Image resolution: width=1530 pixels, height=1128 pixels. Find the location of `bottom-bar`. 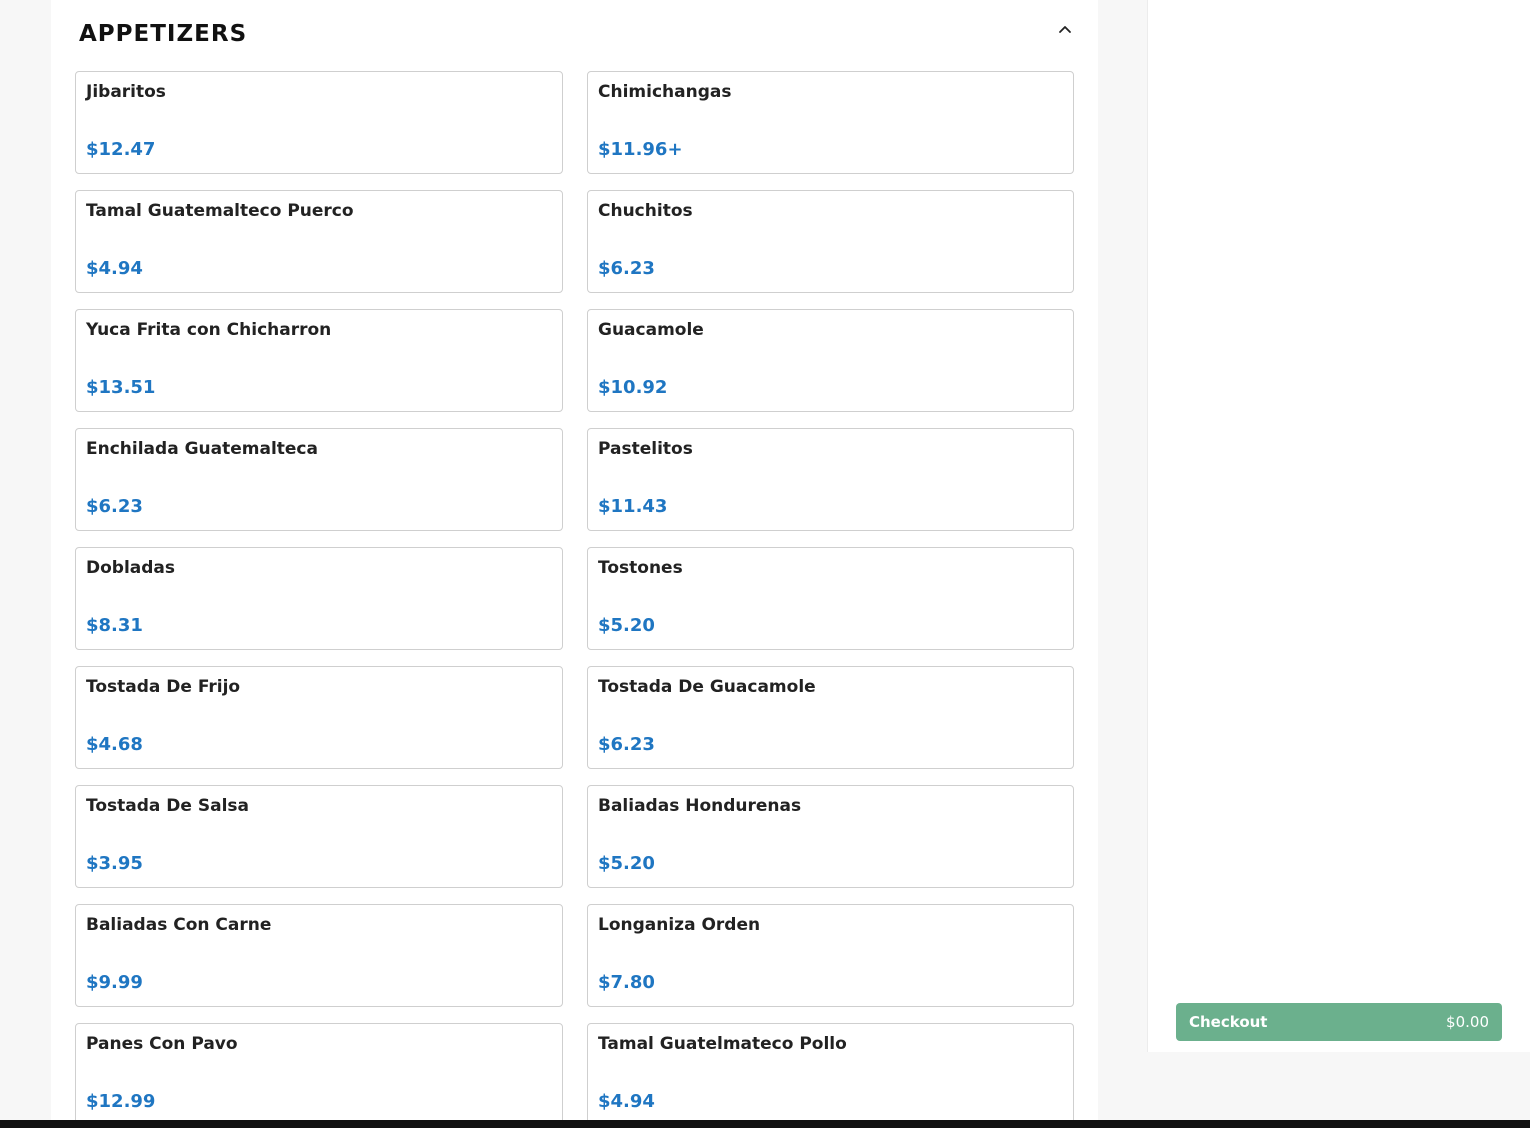

bottom-bar is located at coordinates (765, 1124).